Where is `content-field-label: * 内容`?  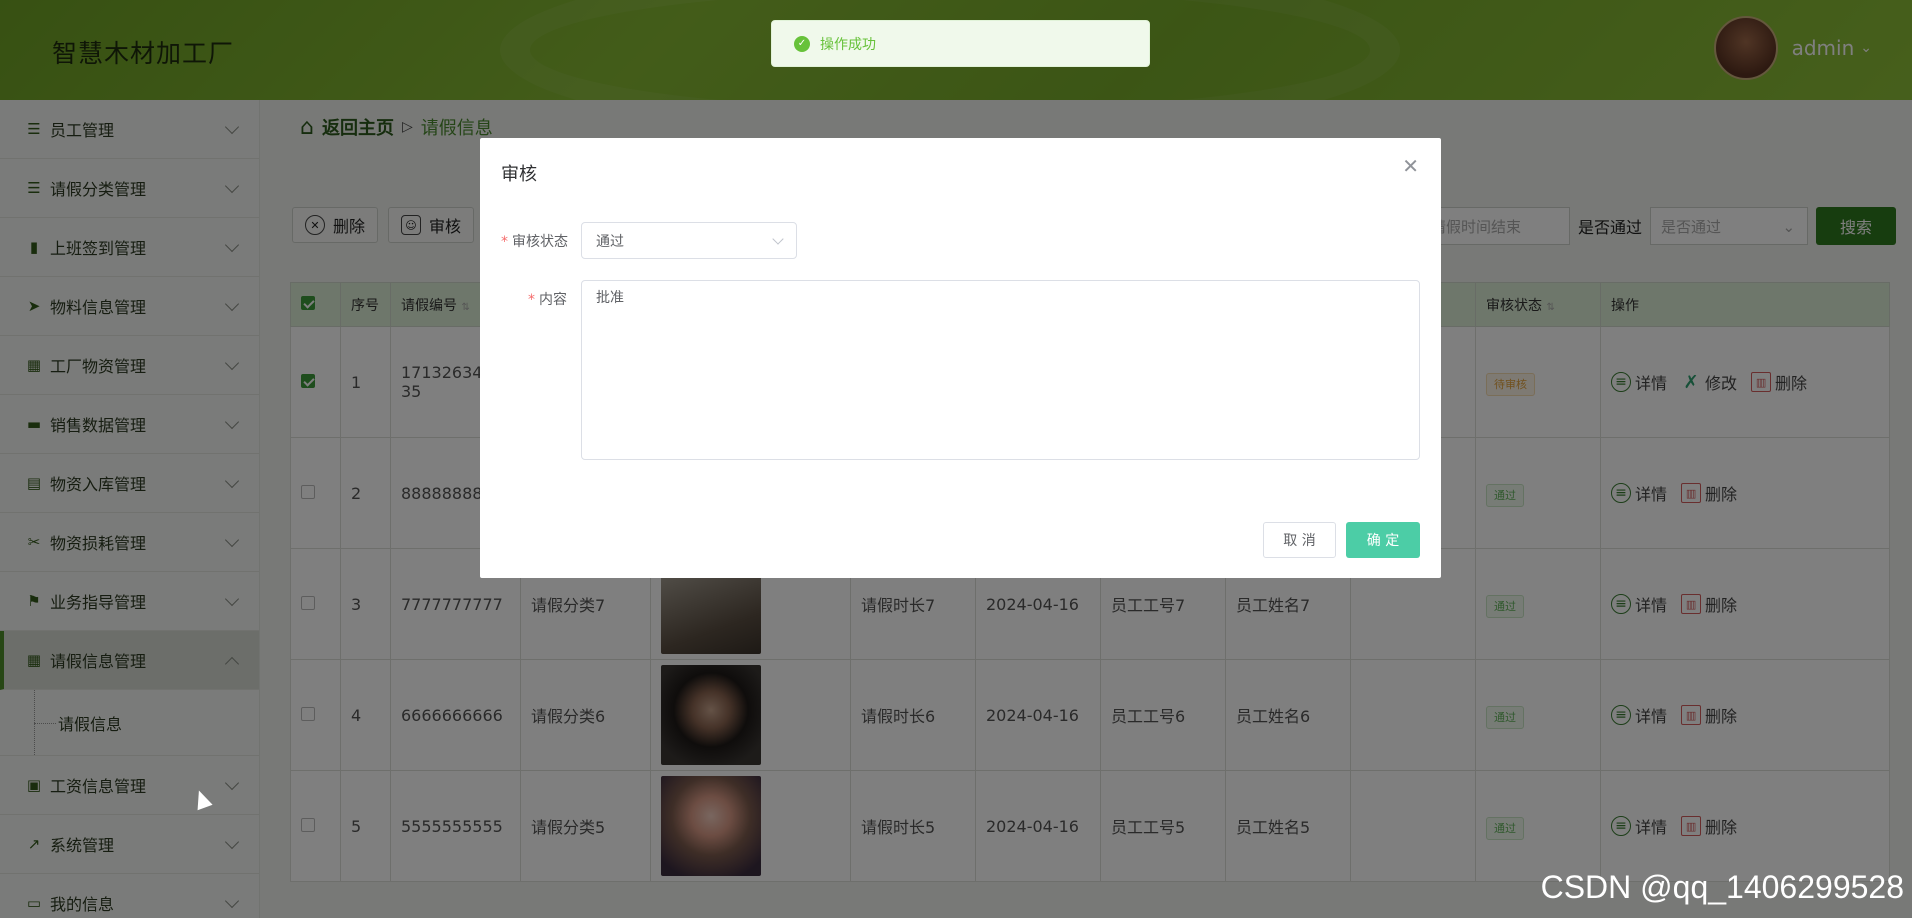 content-field-label: * 内容 is located at coordinates (547, 299).